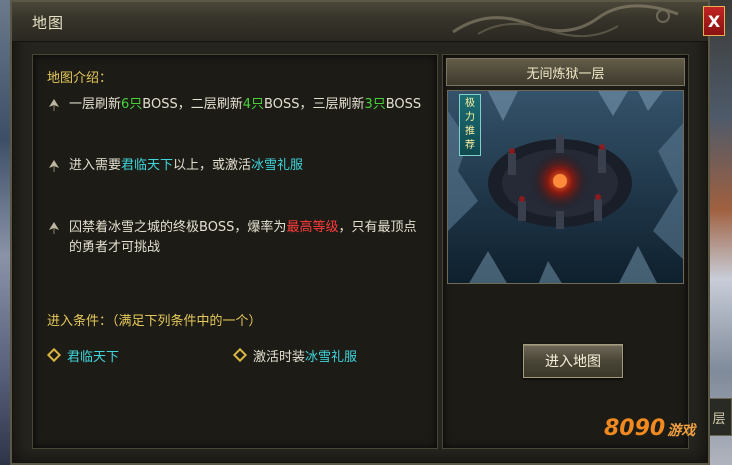  Describe the element at coordinates (375, 104) in the screenshot. I see `count-floor3: 3只` at that location.